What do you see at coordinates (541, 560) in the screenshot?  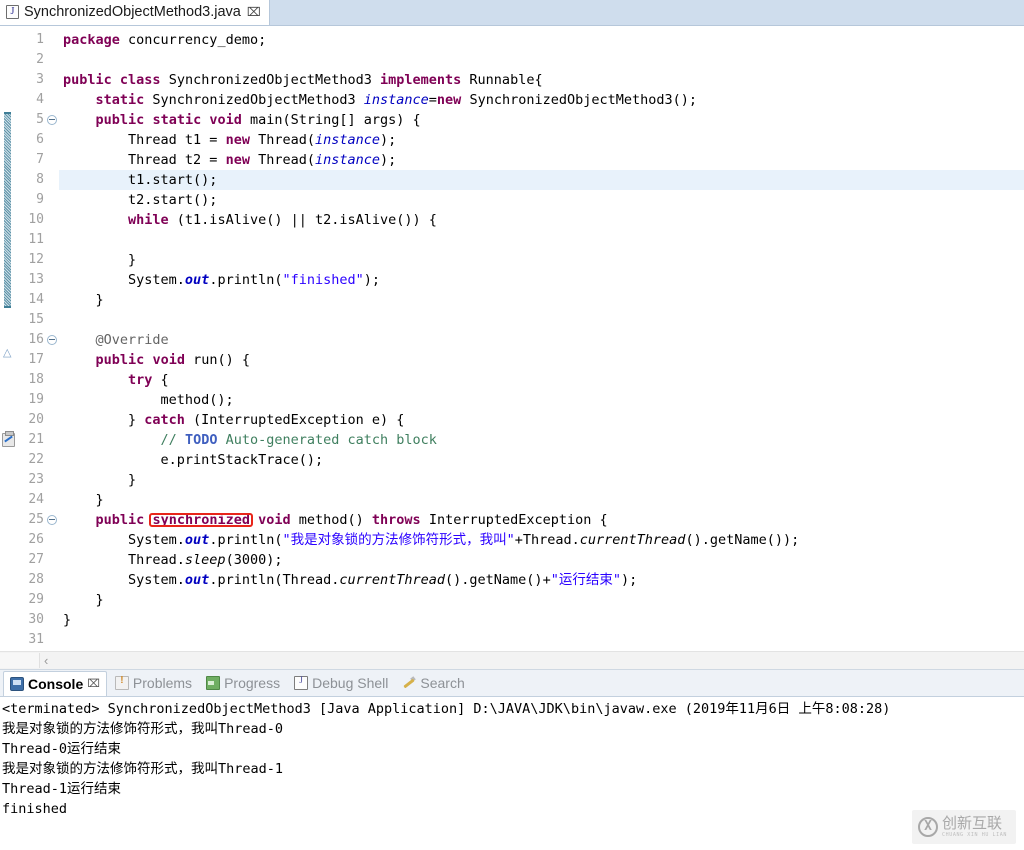 I see `code-line: Thread.sleep(3000);` at bounding box center [541, 560].